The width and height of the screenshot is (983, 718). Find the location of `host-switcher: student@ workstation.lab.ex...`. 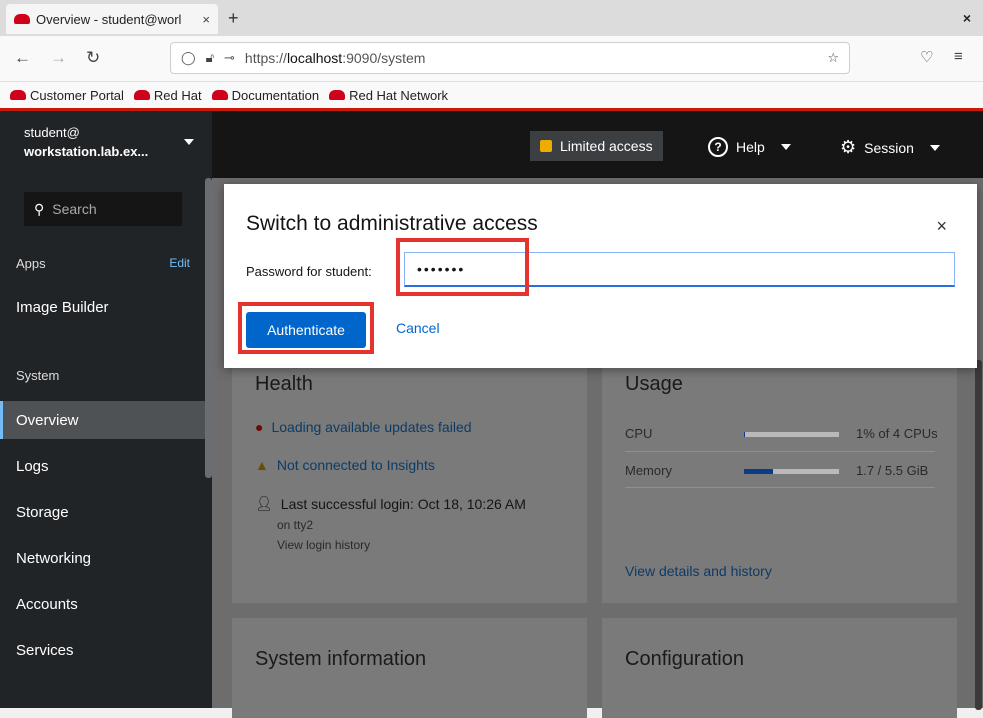

host-switcher: student@ workstation.lab.ex... is located at coordinates (106, 144).